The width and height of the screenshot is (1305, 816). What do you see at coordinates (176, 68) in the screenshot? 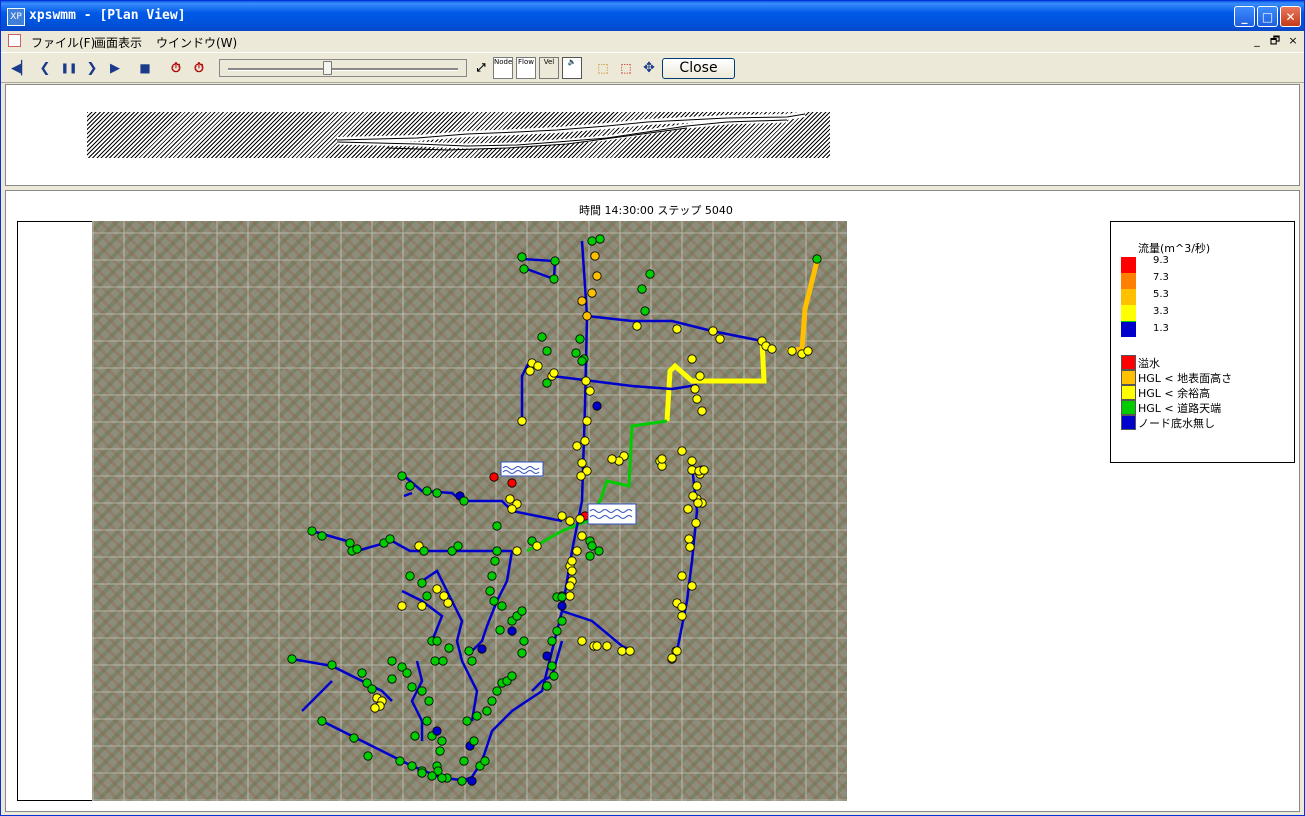
I see `timer-icon: ⏱` at bounding box center [176, 68].